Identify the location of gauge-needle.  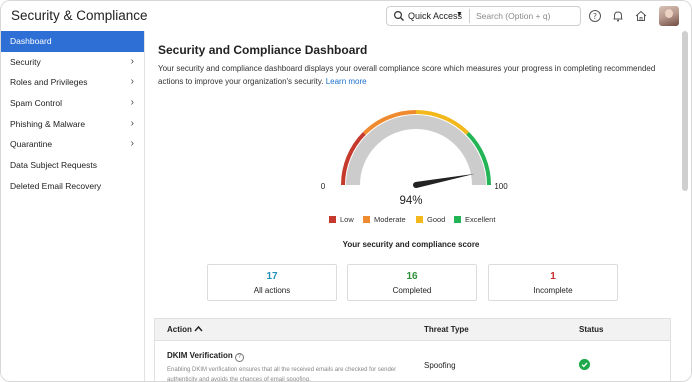
(445, 180).